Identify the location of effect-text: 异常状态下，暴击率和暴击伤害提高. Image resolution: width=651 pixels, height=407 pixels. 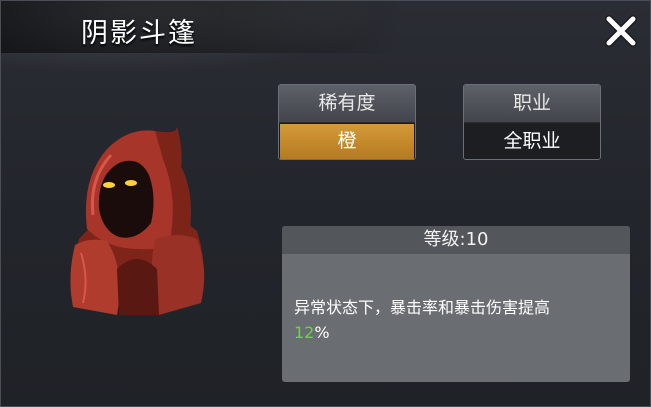
(422, 307).